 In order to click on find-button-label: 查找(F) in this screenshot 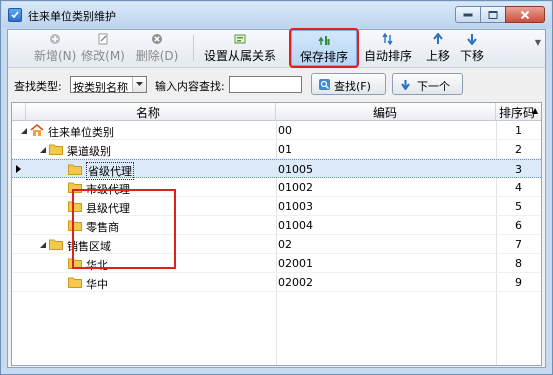, I will do `click(352, 86)`.